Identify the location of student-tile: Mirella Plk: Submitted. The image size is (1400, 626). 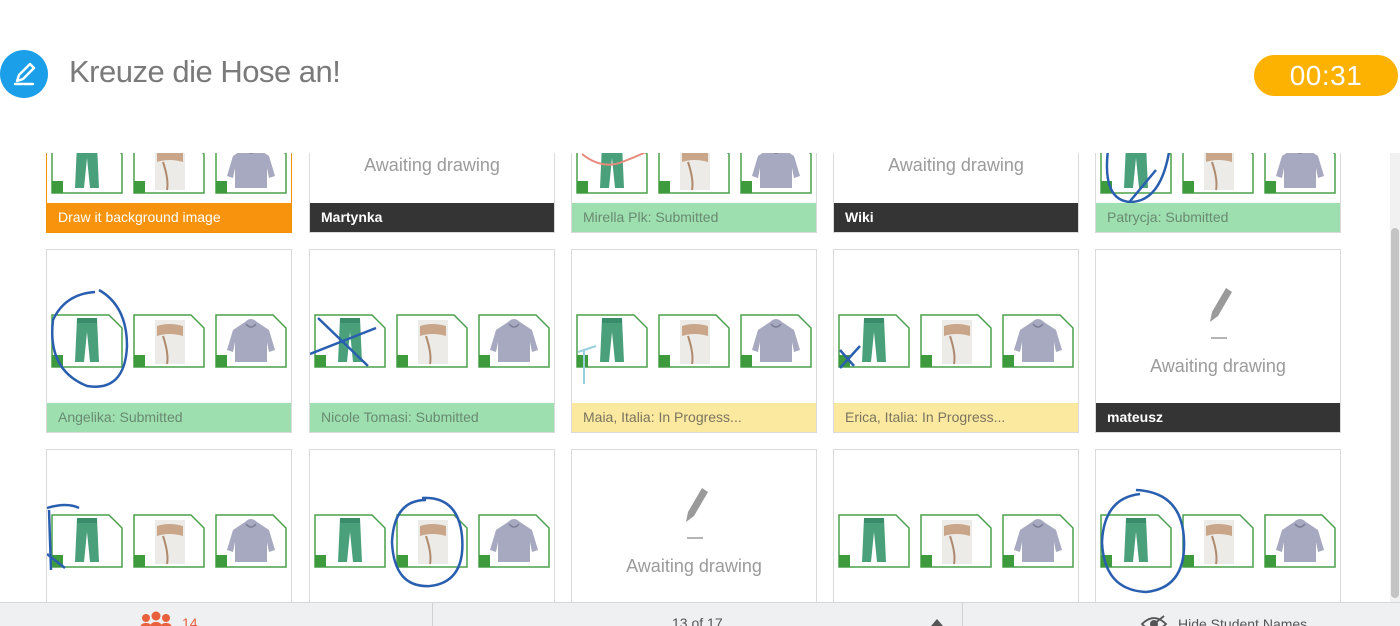
(694, 193).